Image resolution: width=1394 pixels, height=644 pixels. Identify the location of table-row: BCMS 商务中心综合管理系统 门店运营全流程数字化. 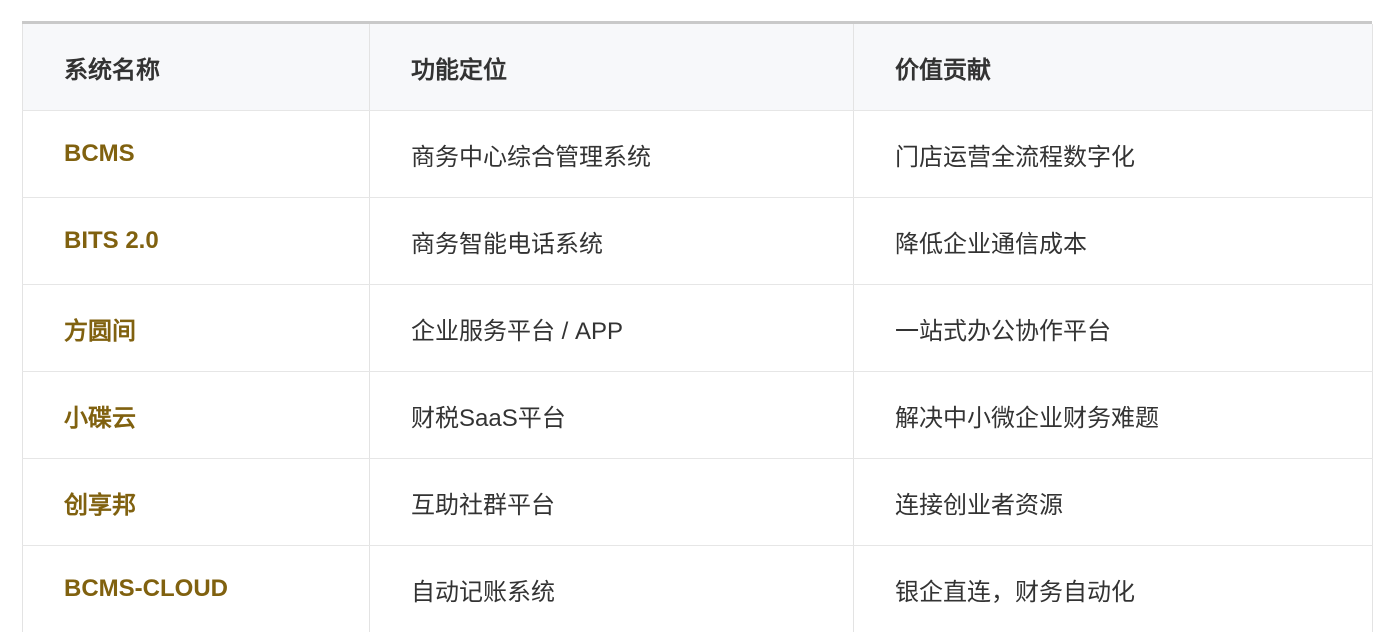
(697, 154).